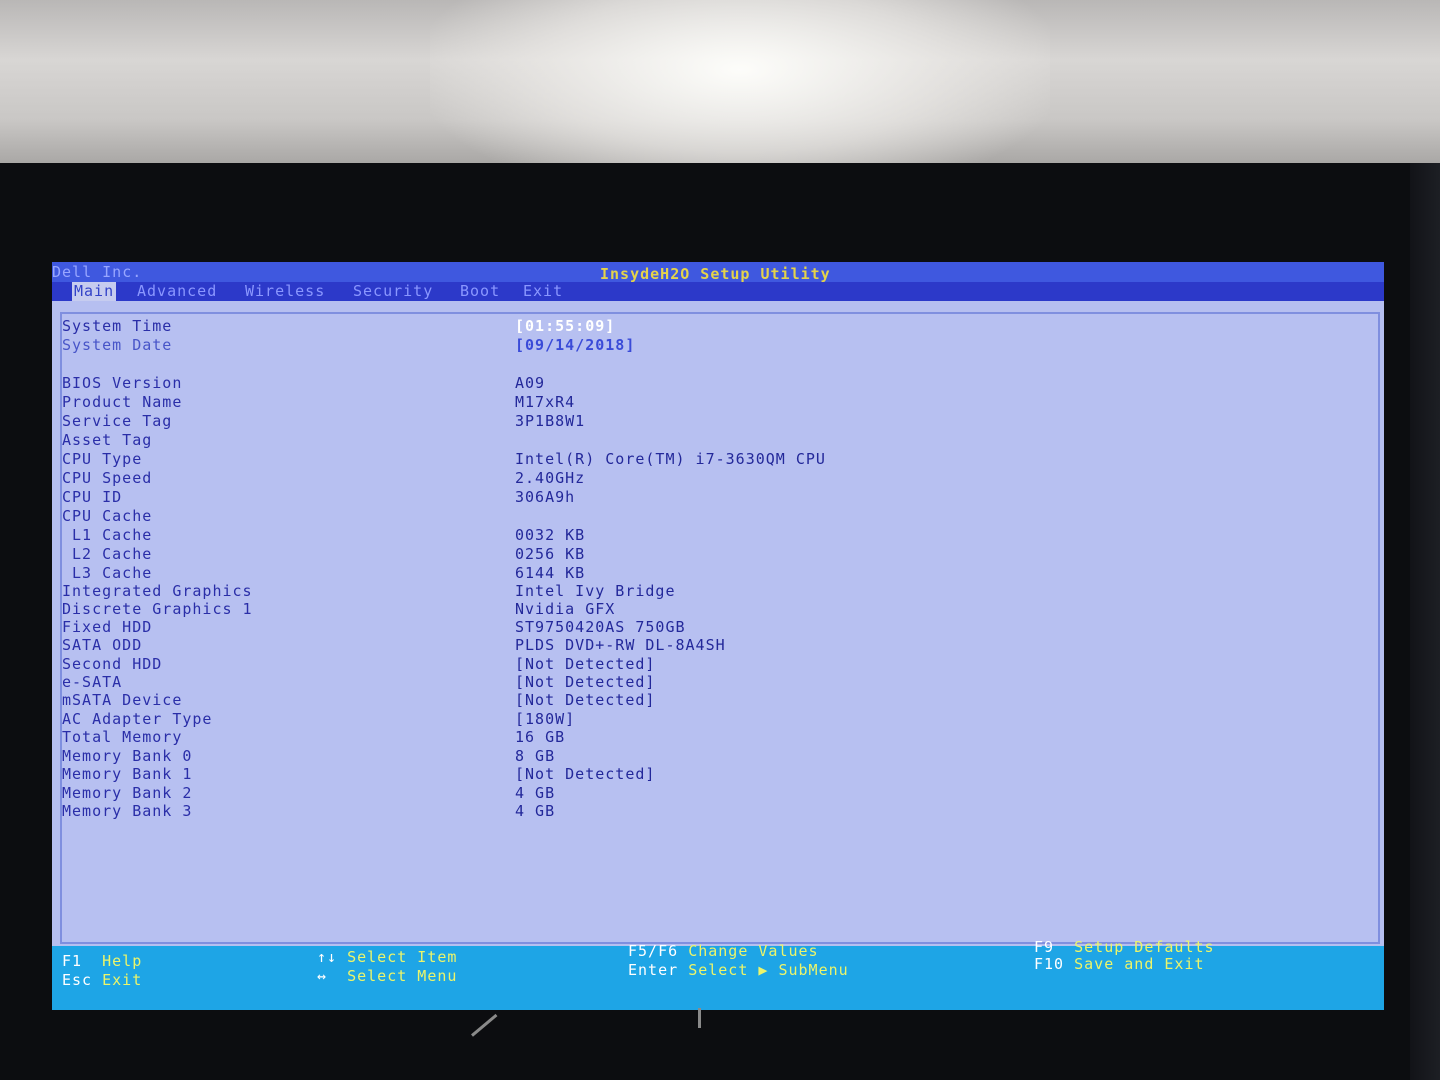 This screenshot has width=1440, height=1080. I want to click on info-row: L3 Cache 6144 KB, so click(712, 573).